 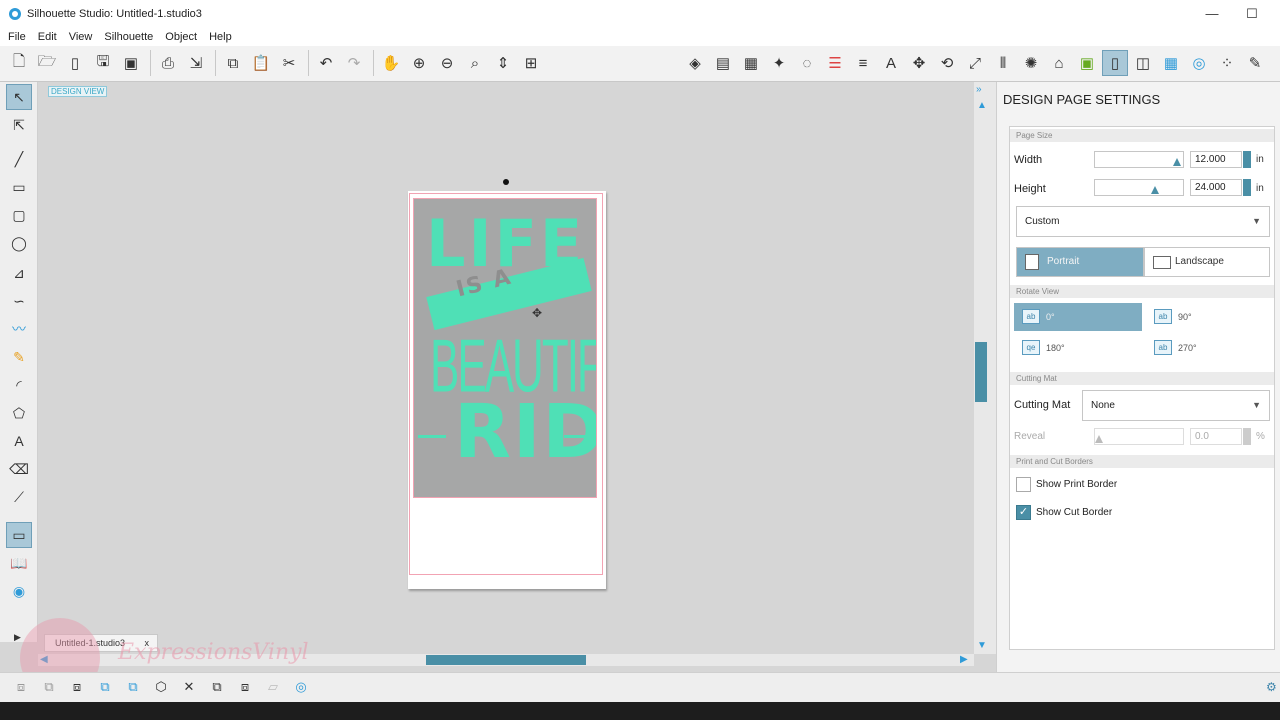 I want to click on pan-icon: ✋, so click(x=391, y=63).